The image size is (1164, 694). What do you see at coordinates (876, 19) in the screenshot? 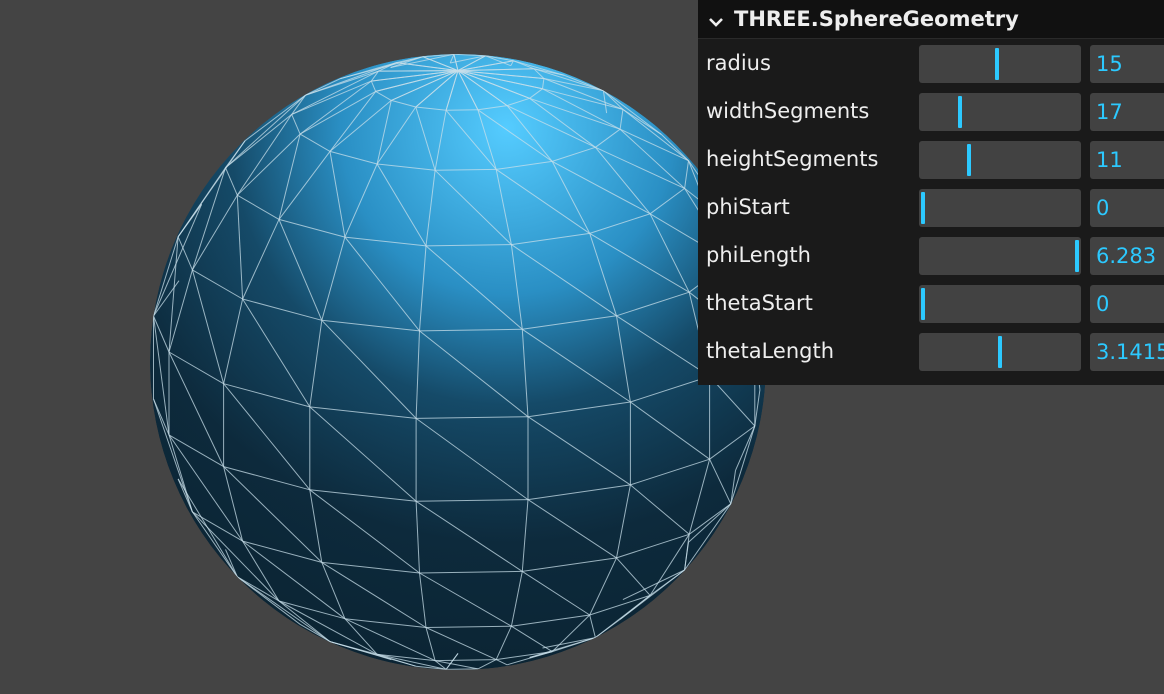
I see `gui-title-label: THREE.SphereGeometry` at bounding box center [876, 19].